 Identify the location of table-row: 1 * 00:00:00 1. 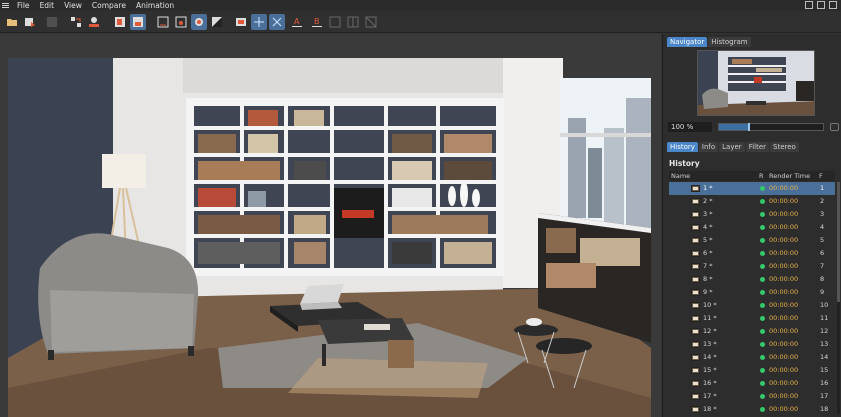
(752, 188).